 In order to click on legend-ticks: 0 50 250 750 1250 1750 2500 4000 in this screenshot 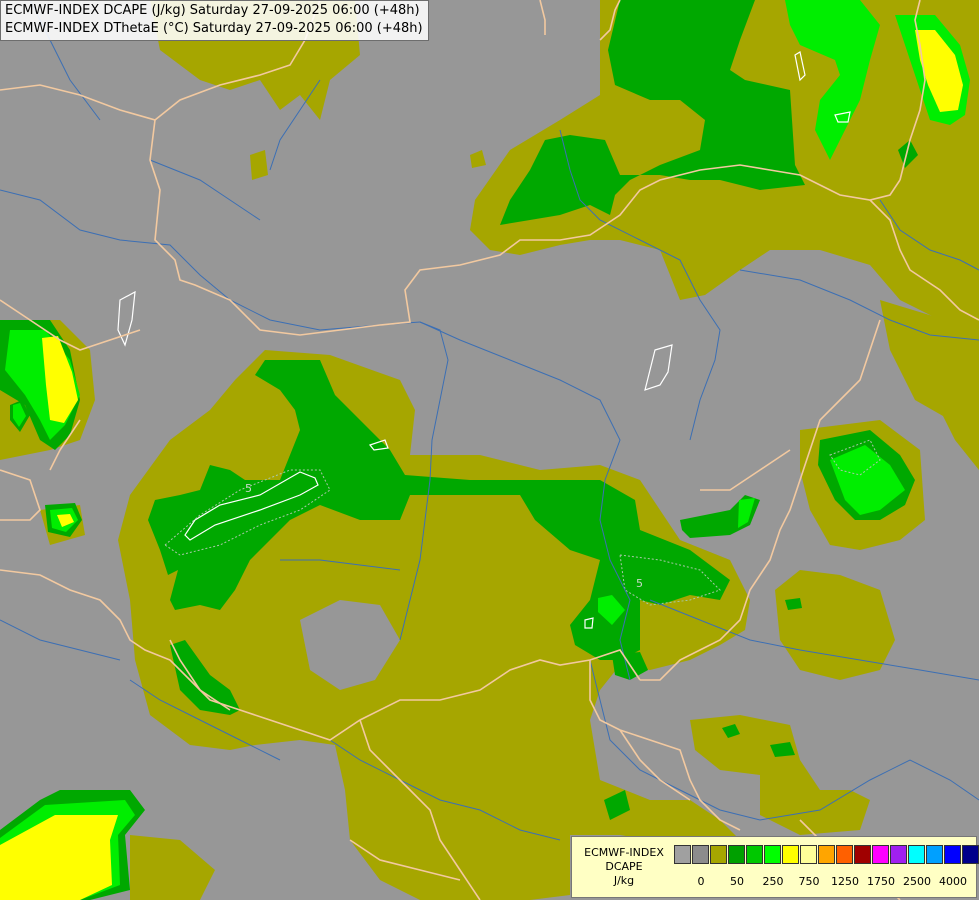, I will do `click(824, 882)`.